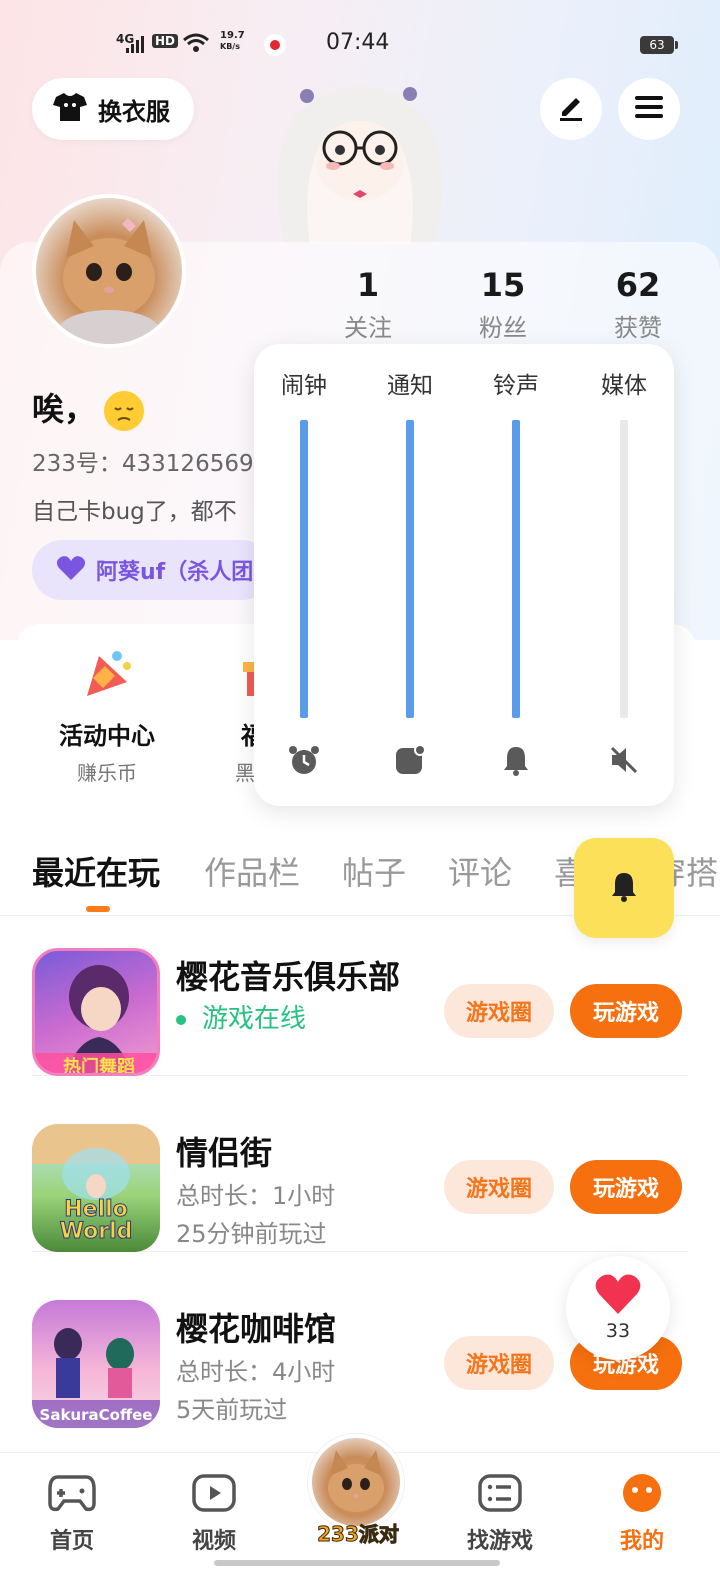 Image resolution: width=720 pixels, height=1584 pixels. What do you see at coordinates (147, 461) in the screenshot?
I see `user-id: 233号：433126569` at bounding box center [147, 461].